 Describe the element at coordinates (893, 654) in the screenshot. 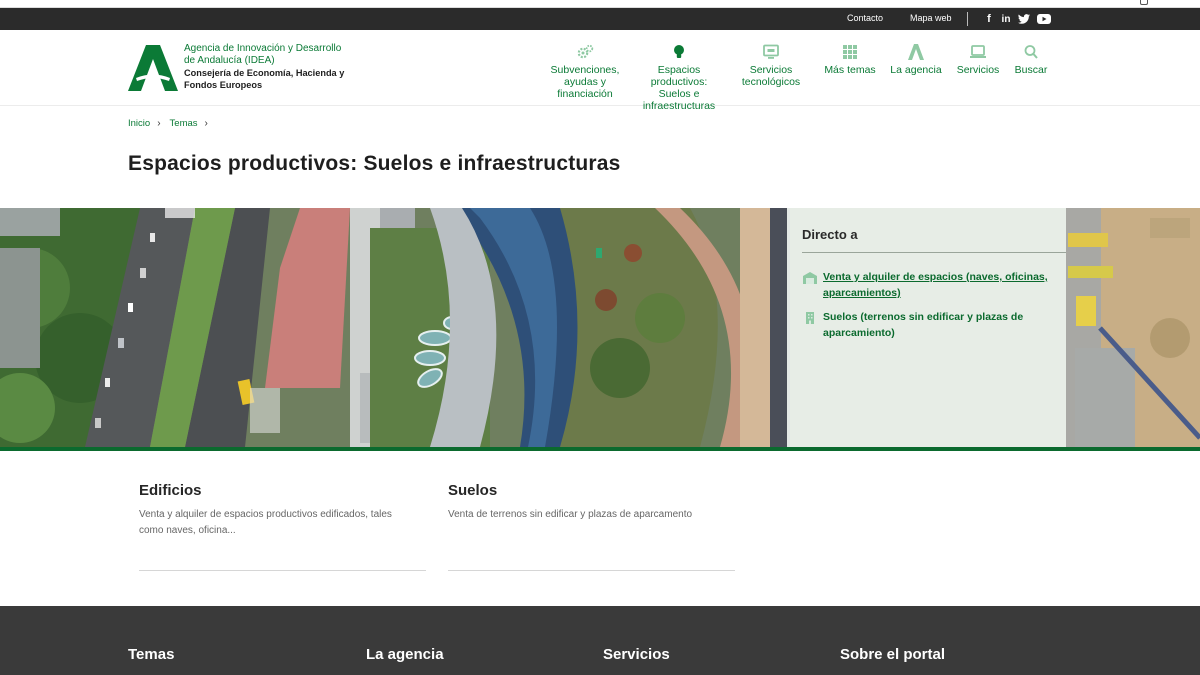

I see `footer-heading-sobre-el-portal: Sobre el portal` at that location.